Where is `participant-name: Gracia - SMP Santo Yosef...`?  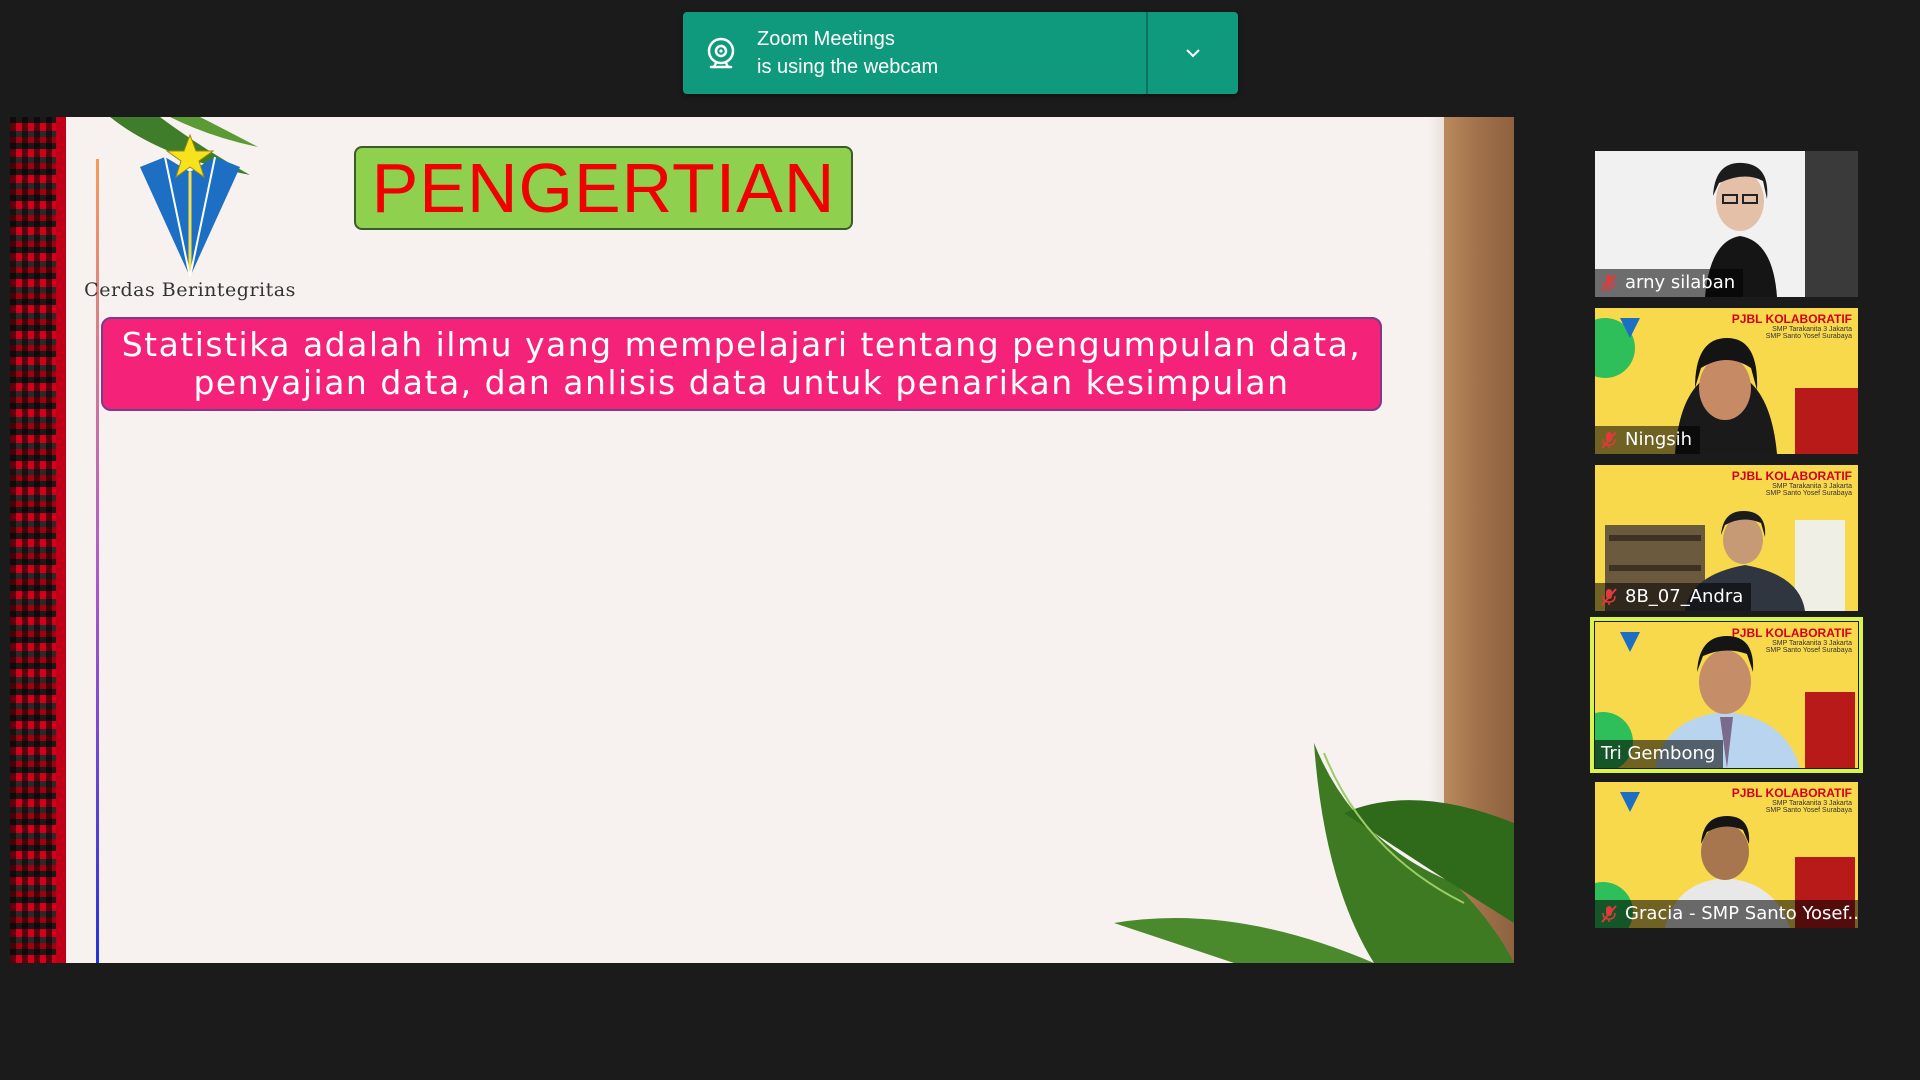
participant-name: Gracia - SMP Santo Yosef... is located at coordinates (1741, 913).